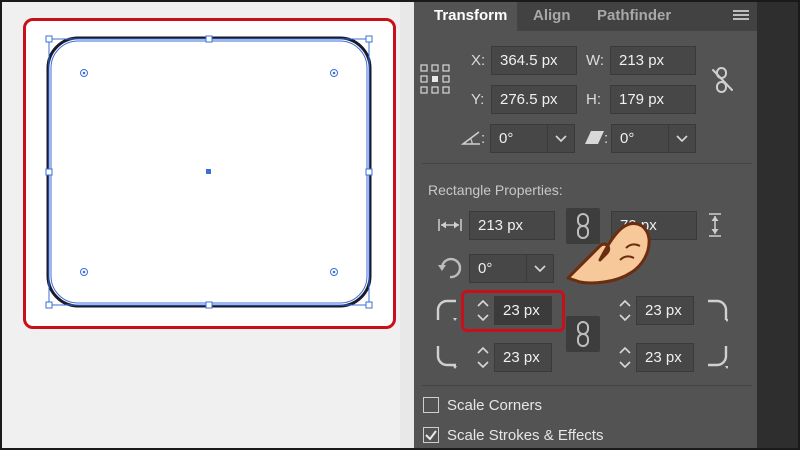 The height and width of the screenshot is (450, 800). I want to click on w-label: W:, so click(595, 60).